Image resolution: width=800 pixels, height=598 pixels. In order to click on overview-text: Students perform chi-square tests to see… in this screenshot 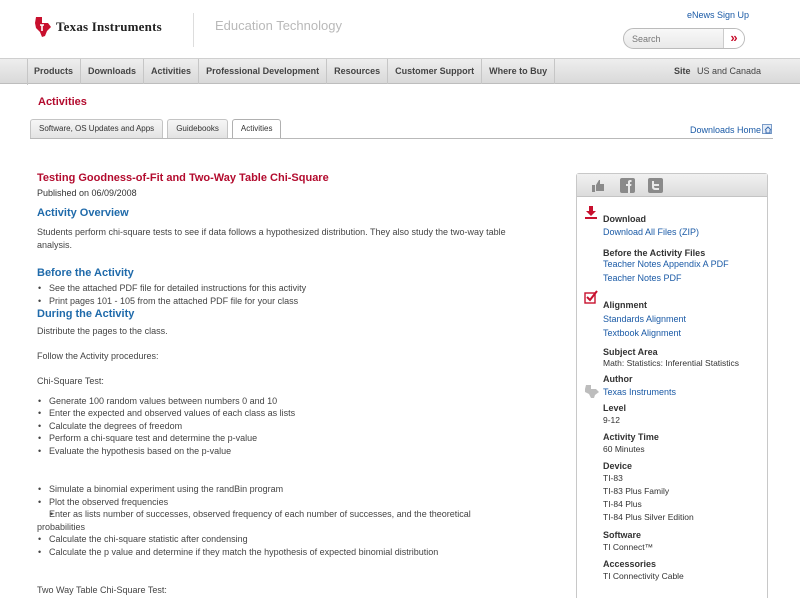, I will do `click(271, 238)`.